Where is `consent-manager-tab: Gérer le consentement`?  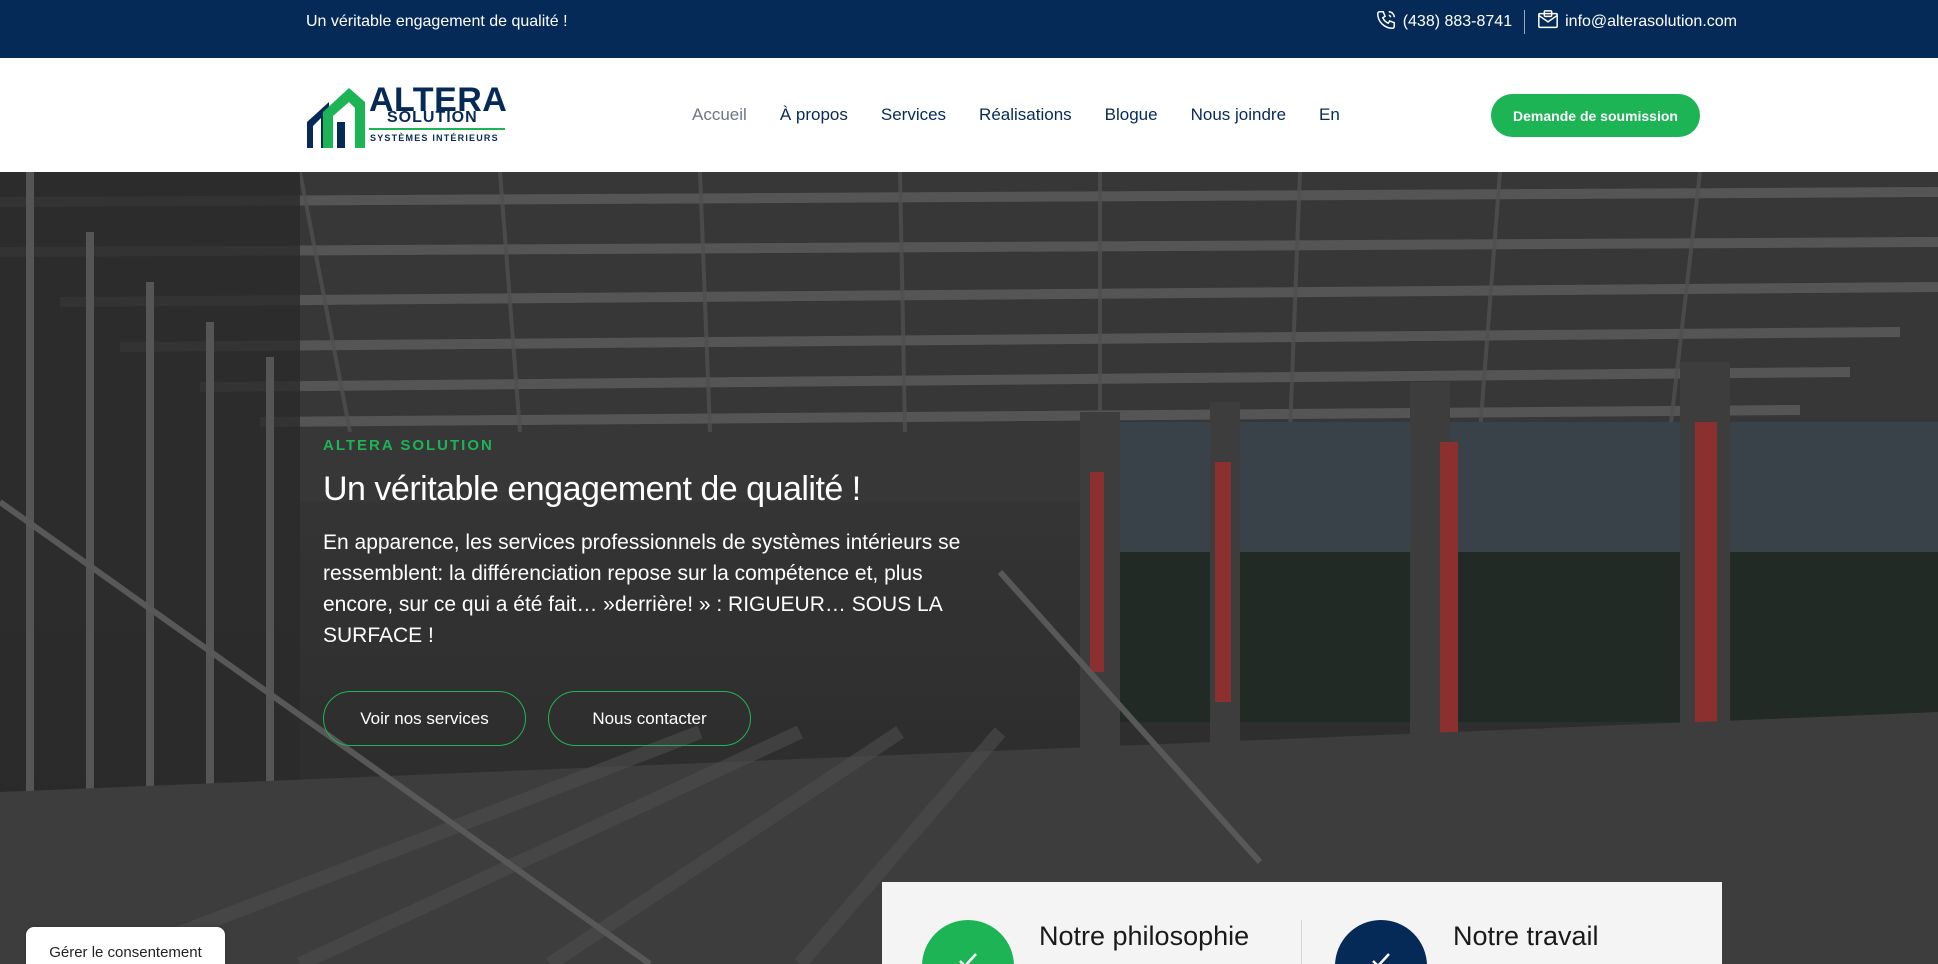 consent-manager-tab: Gérer le consentement is located at coordinates (125, 945).